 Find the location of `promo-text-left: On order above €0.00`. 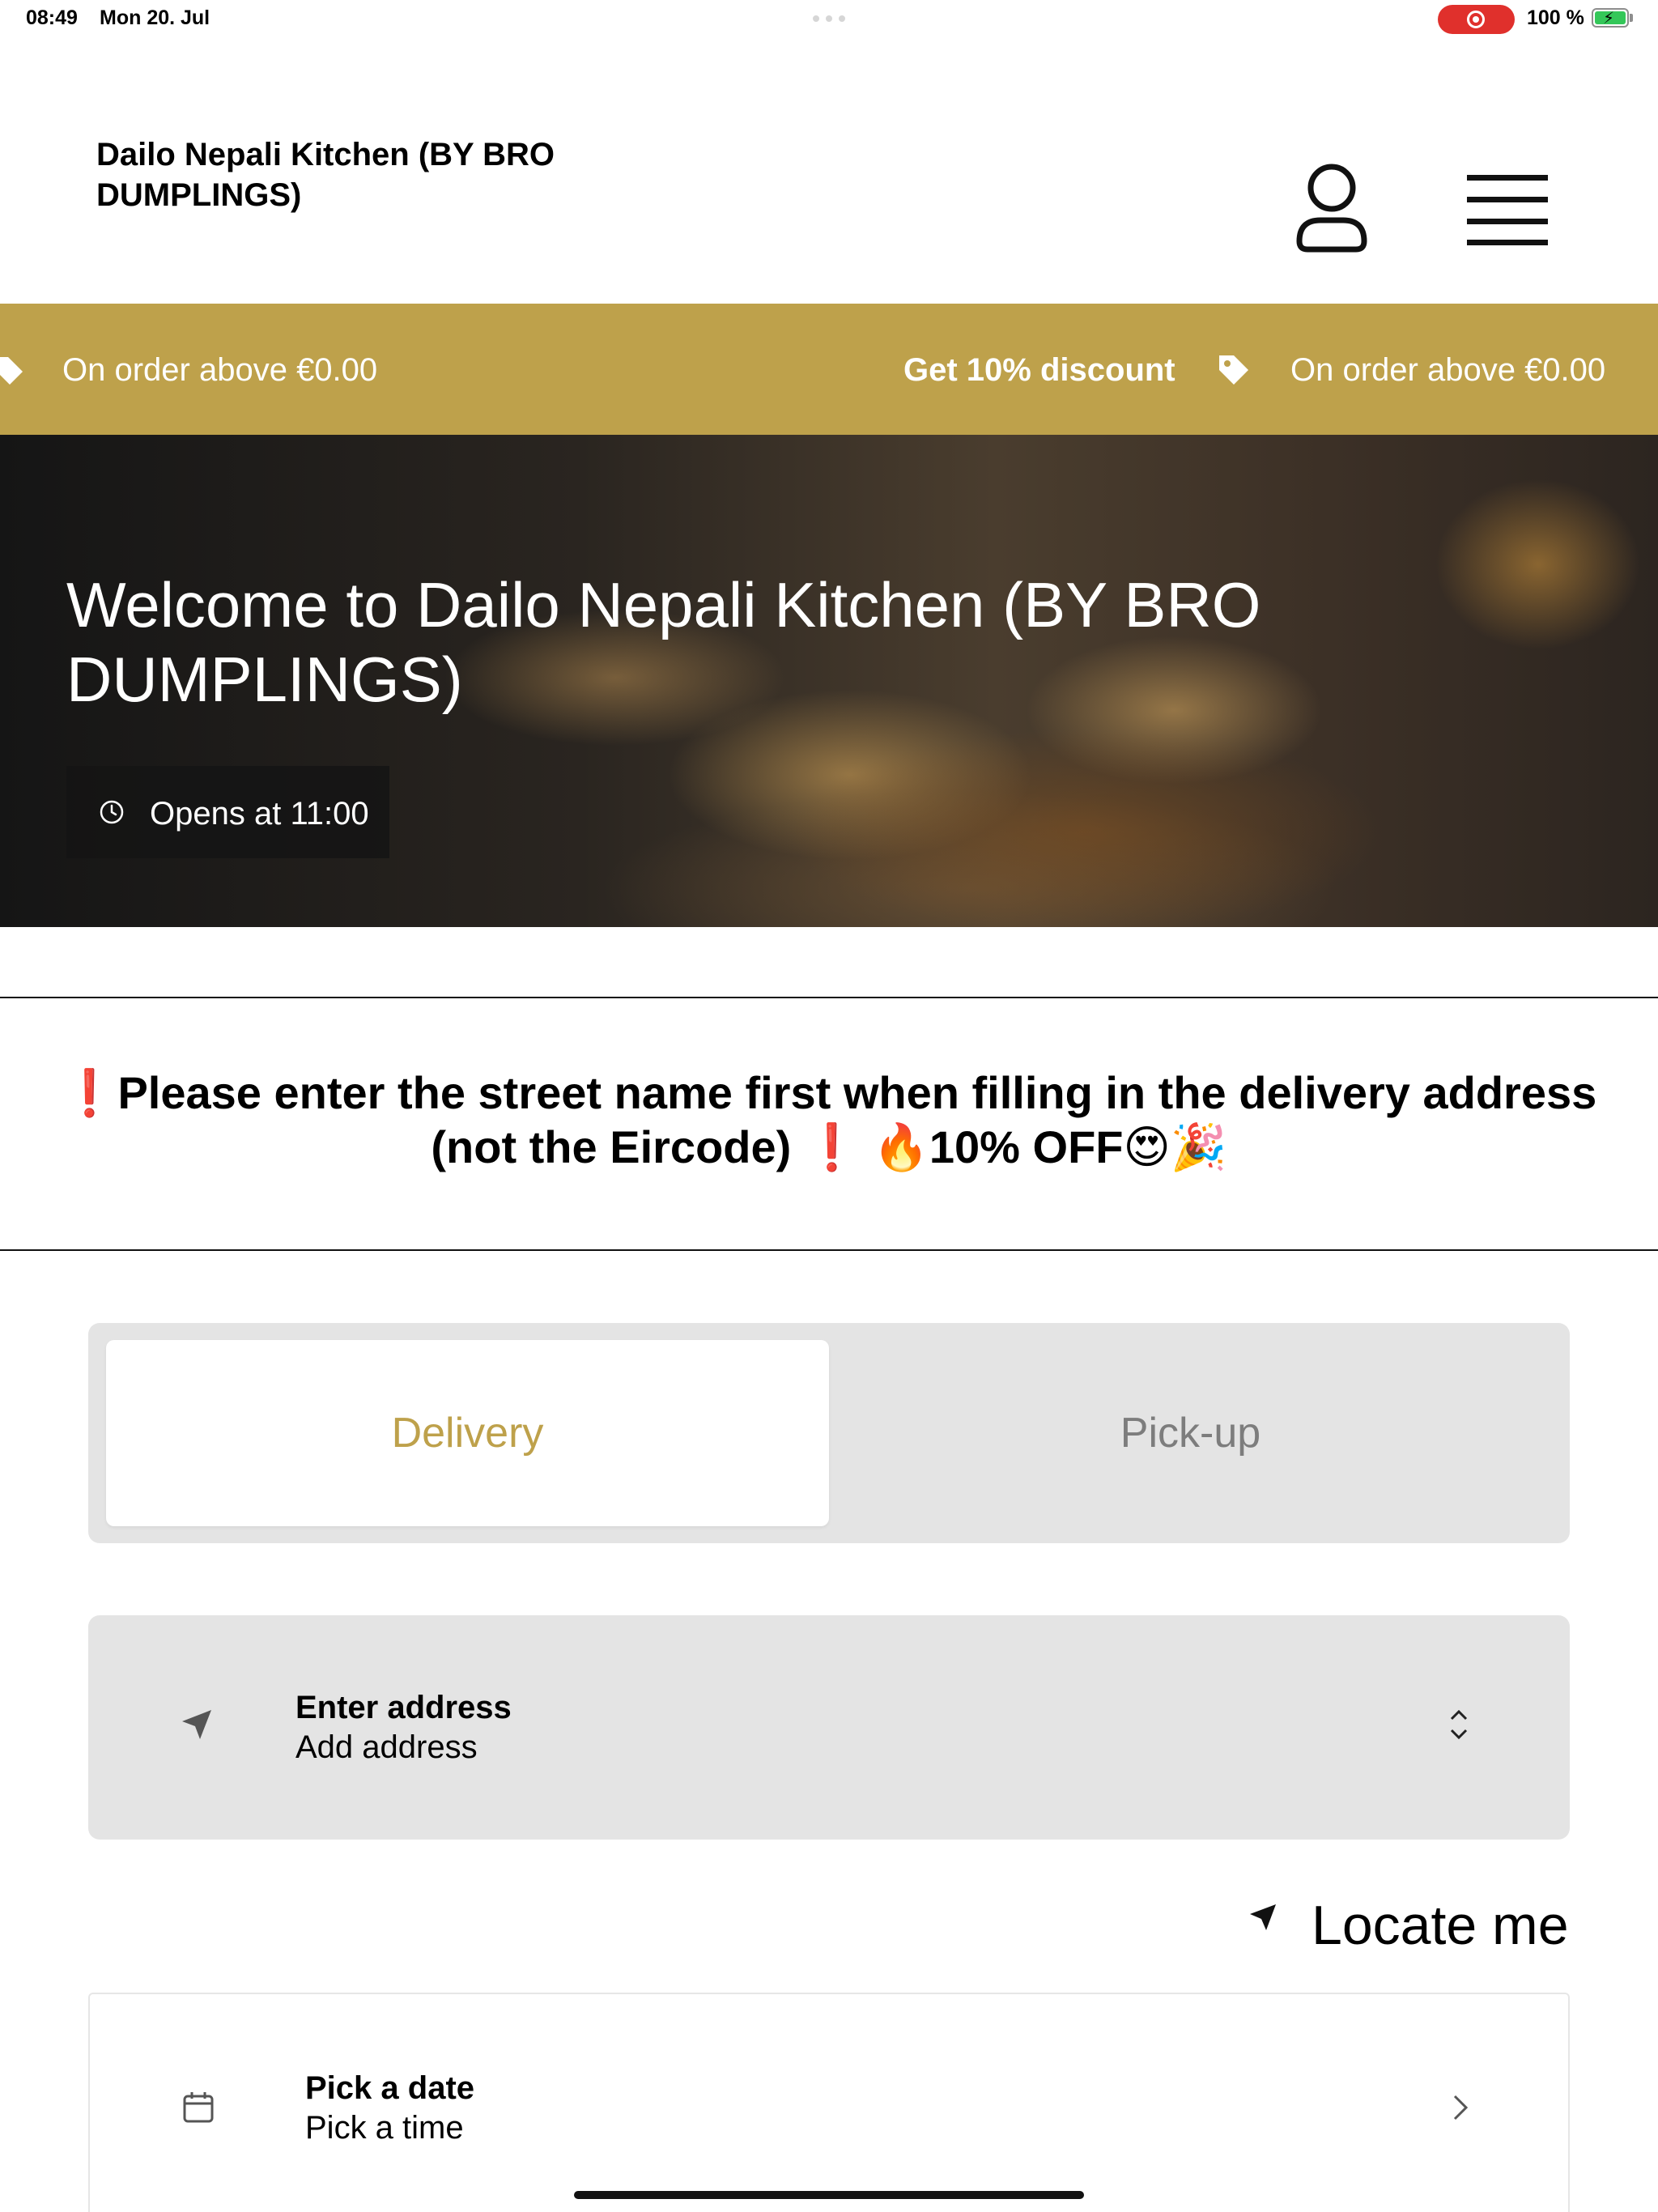

promo-text-left: On order above €0.00 is located at coordinates (220, 370).